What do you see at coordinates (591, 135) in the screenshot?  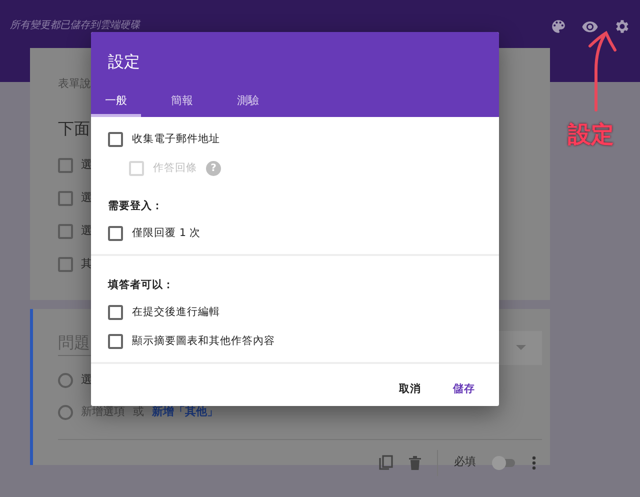 I see `annotation-text: 設定` at bounding box center [591, 135].